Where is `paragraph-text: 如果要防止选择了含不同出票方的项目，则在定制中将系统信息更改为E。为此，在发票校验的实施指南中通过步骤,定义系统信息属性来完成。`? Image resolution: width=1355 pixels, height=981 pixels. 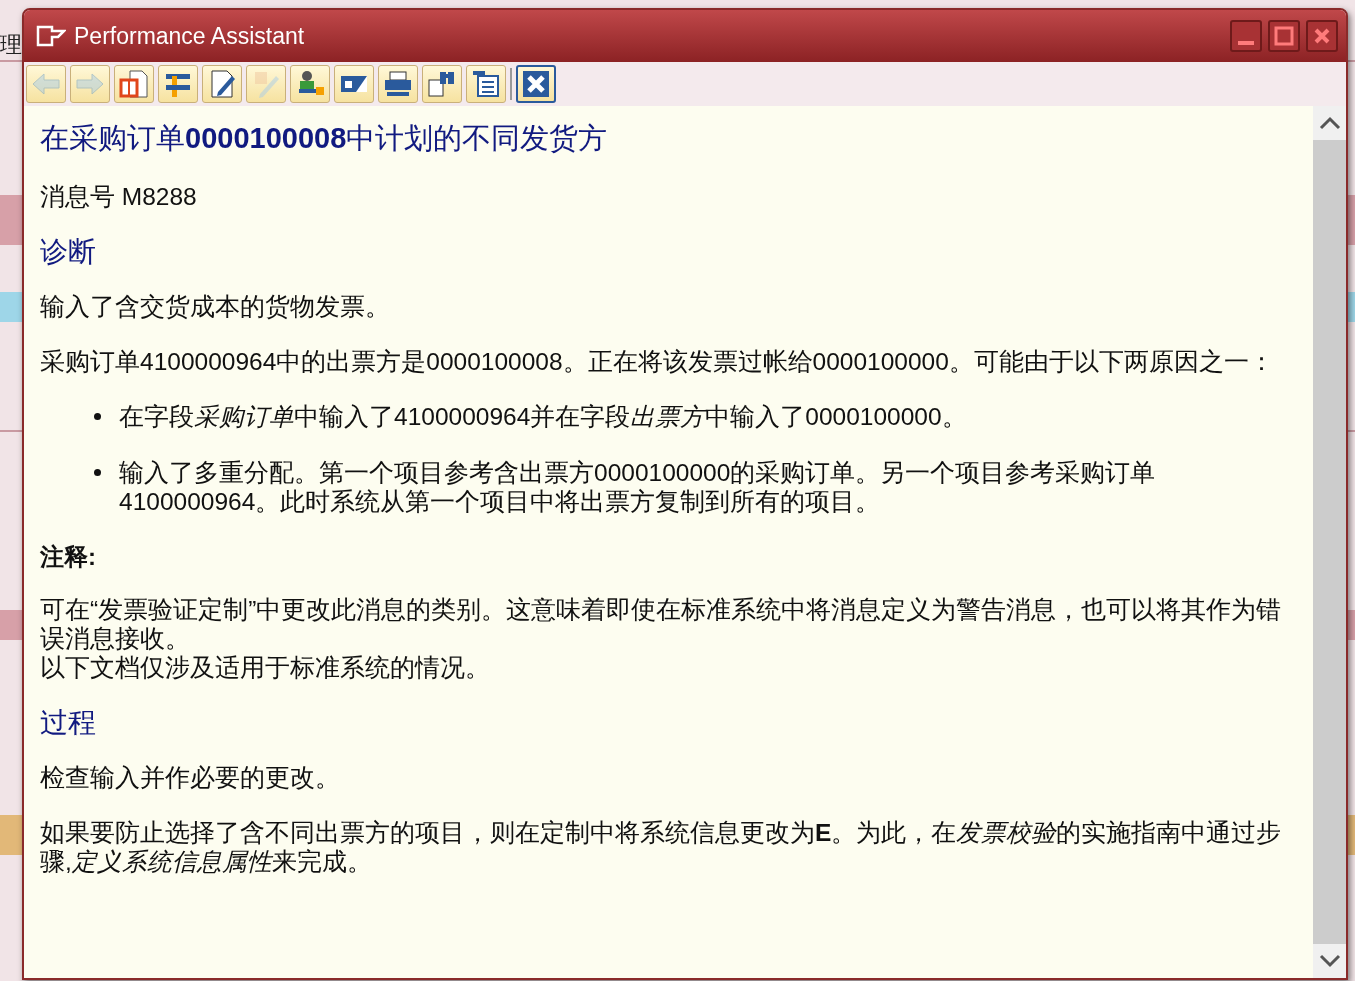 paragraph-text: 如果要防止选择了含不同出票方的项目，则在定制中将系统信息更改为E。为此，在发票校验的实施指南中通过步骤,定义系统信息属性来完成。 is located at coordinates (661, 847).